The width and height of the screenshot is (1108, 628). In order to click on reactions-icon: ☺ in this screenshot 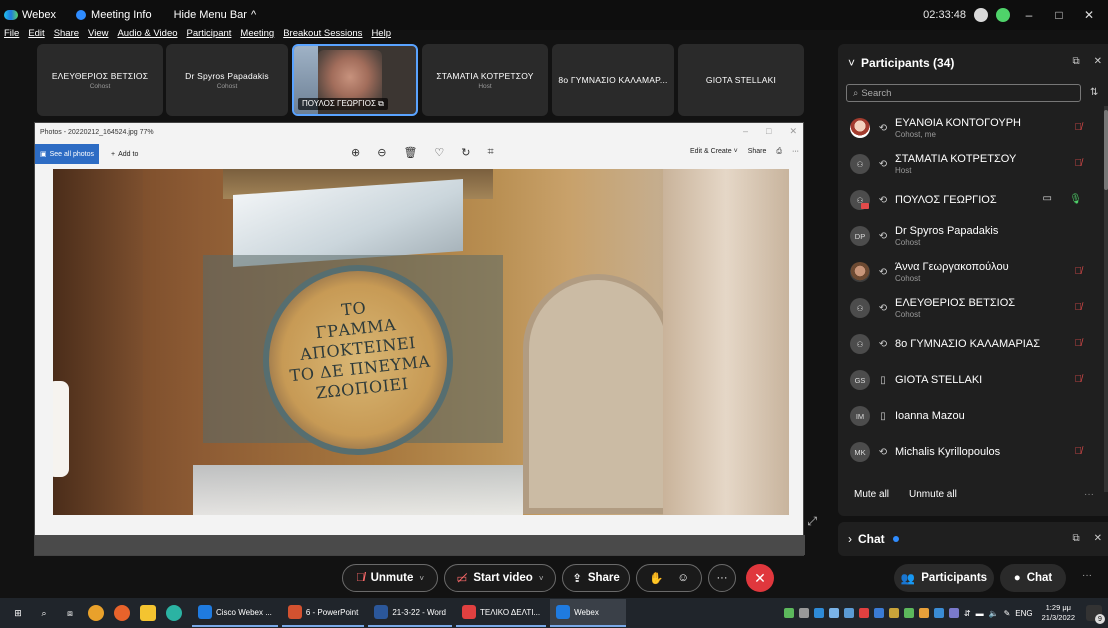, I will do `click(683, 578)`.